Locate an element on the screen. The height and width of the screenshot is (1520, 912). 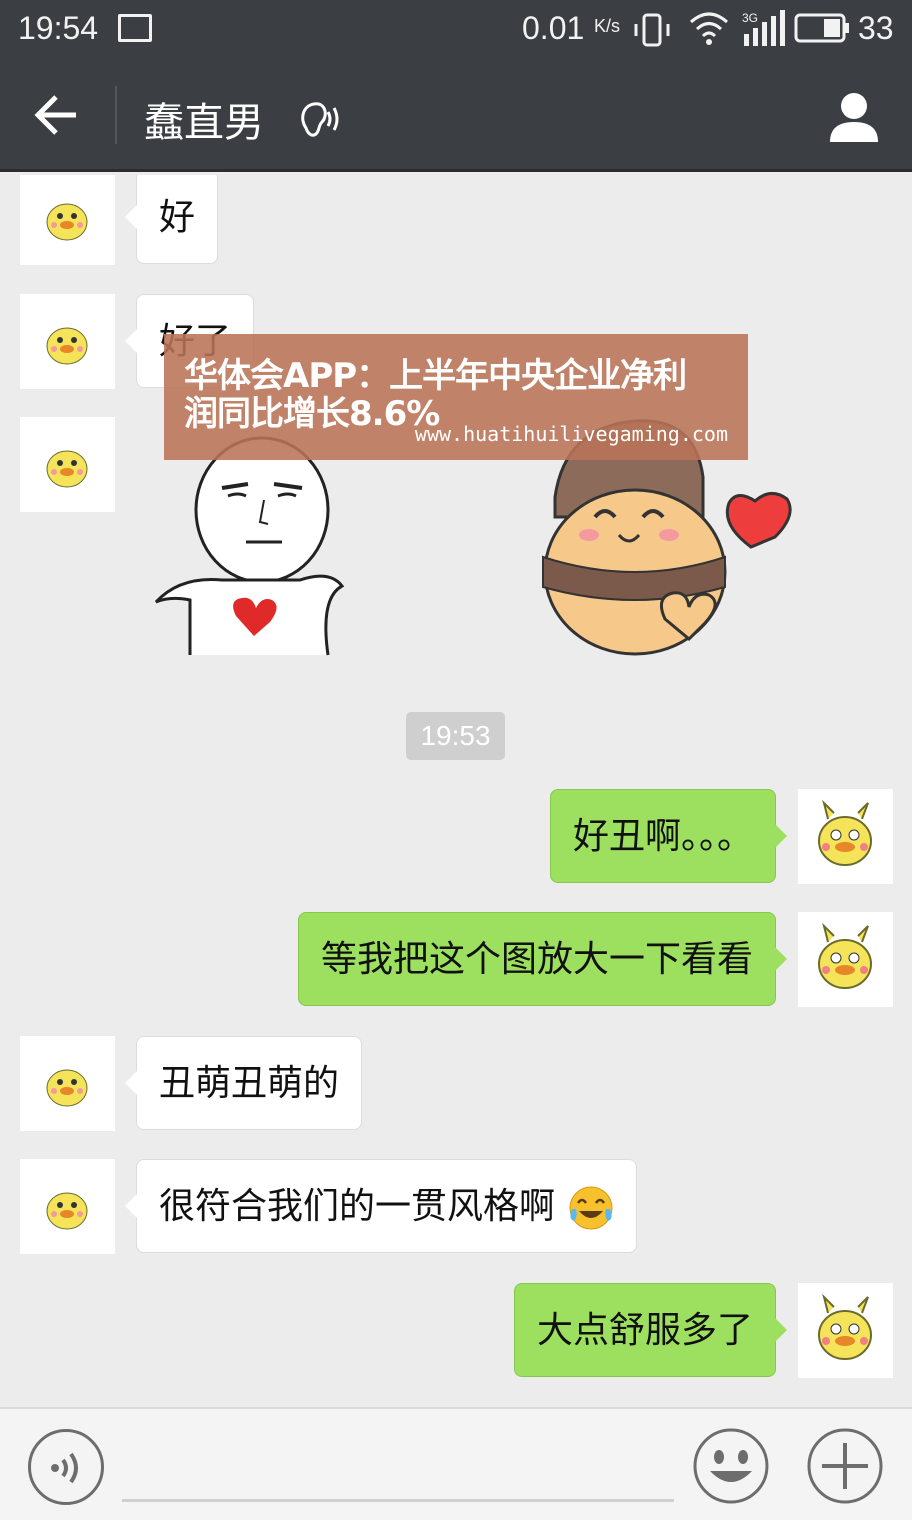
rage-face-heart-sticker is located at coordinates (250, 545).